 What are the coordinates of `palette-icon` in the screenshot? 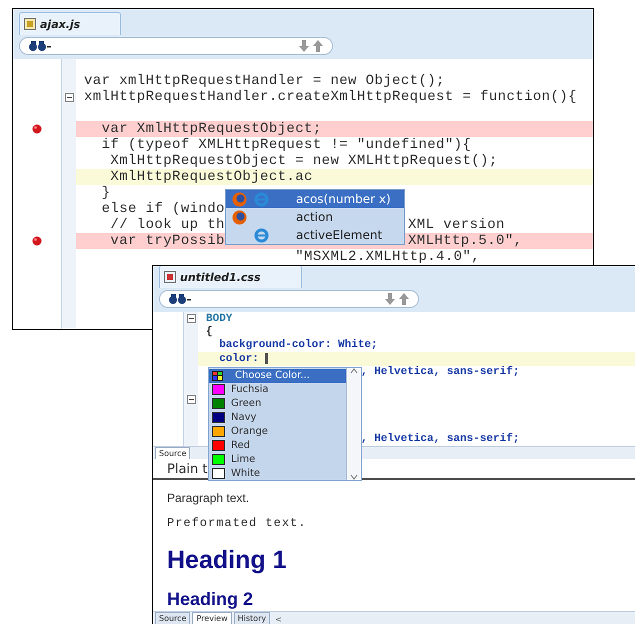 It's located at (217, 375).